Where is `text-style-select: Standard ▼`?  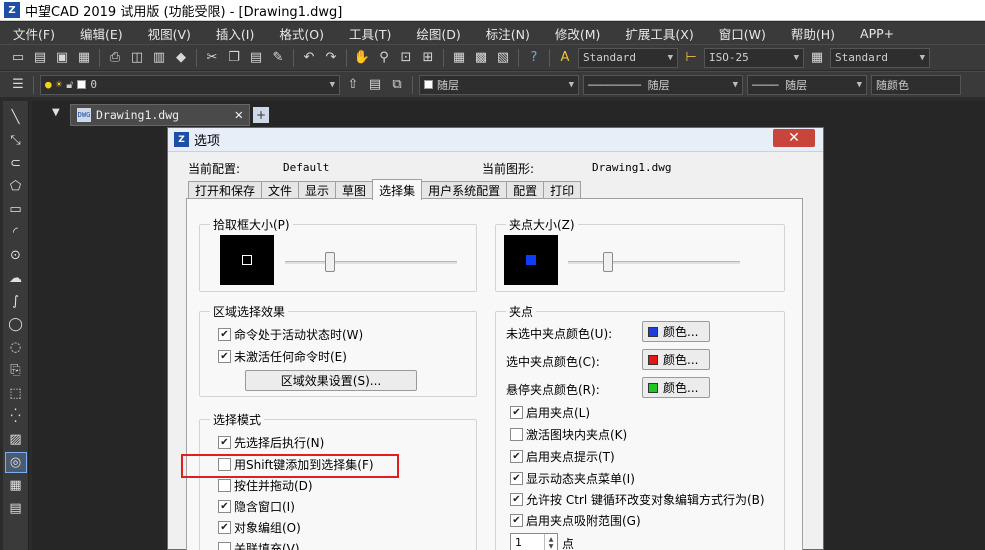
text-style-select: Standard ▼ is located at coordinates (628, 57).